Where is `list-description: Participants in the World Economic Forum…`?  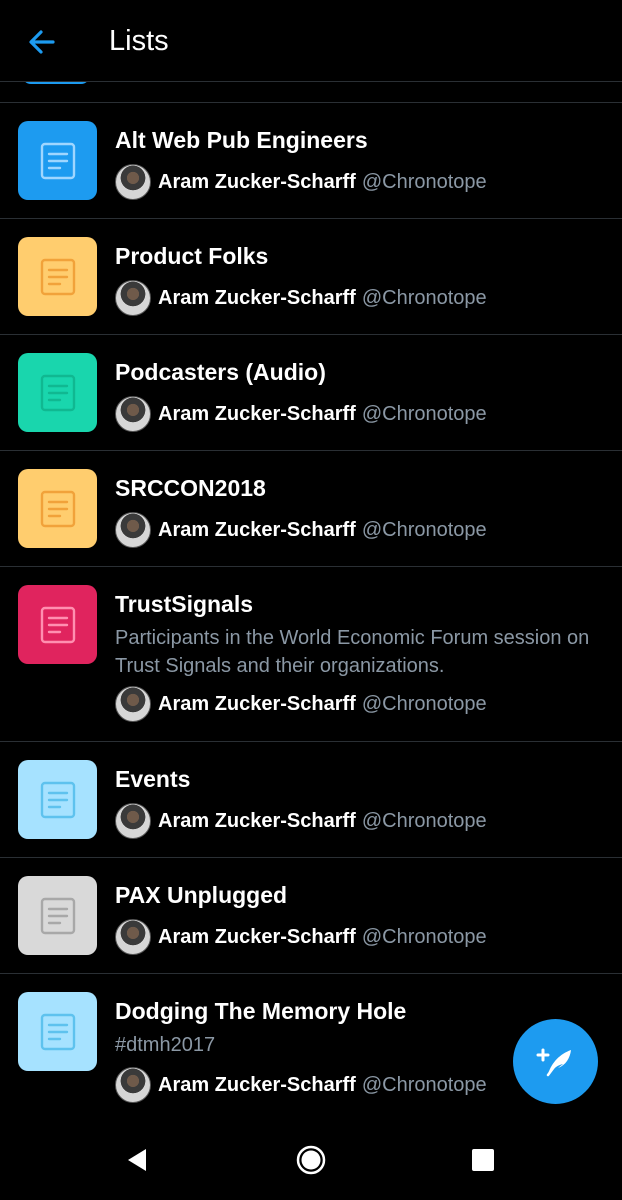
list-description: Participants in the World Economic Forum… is located at coordinates (352, 652).